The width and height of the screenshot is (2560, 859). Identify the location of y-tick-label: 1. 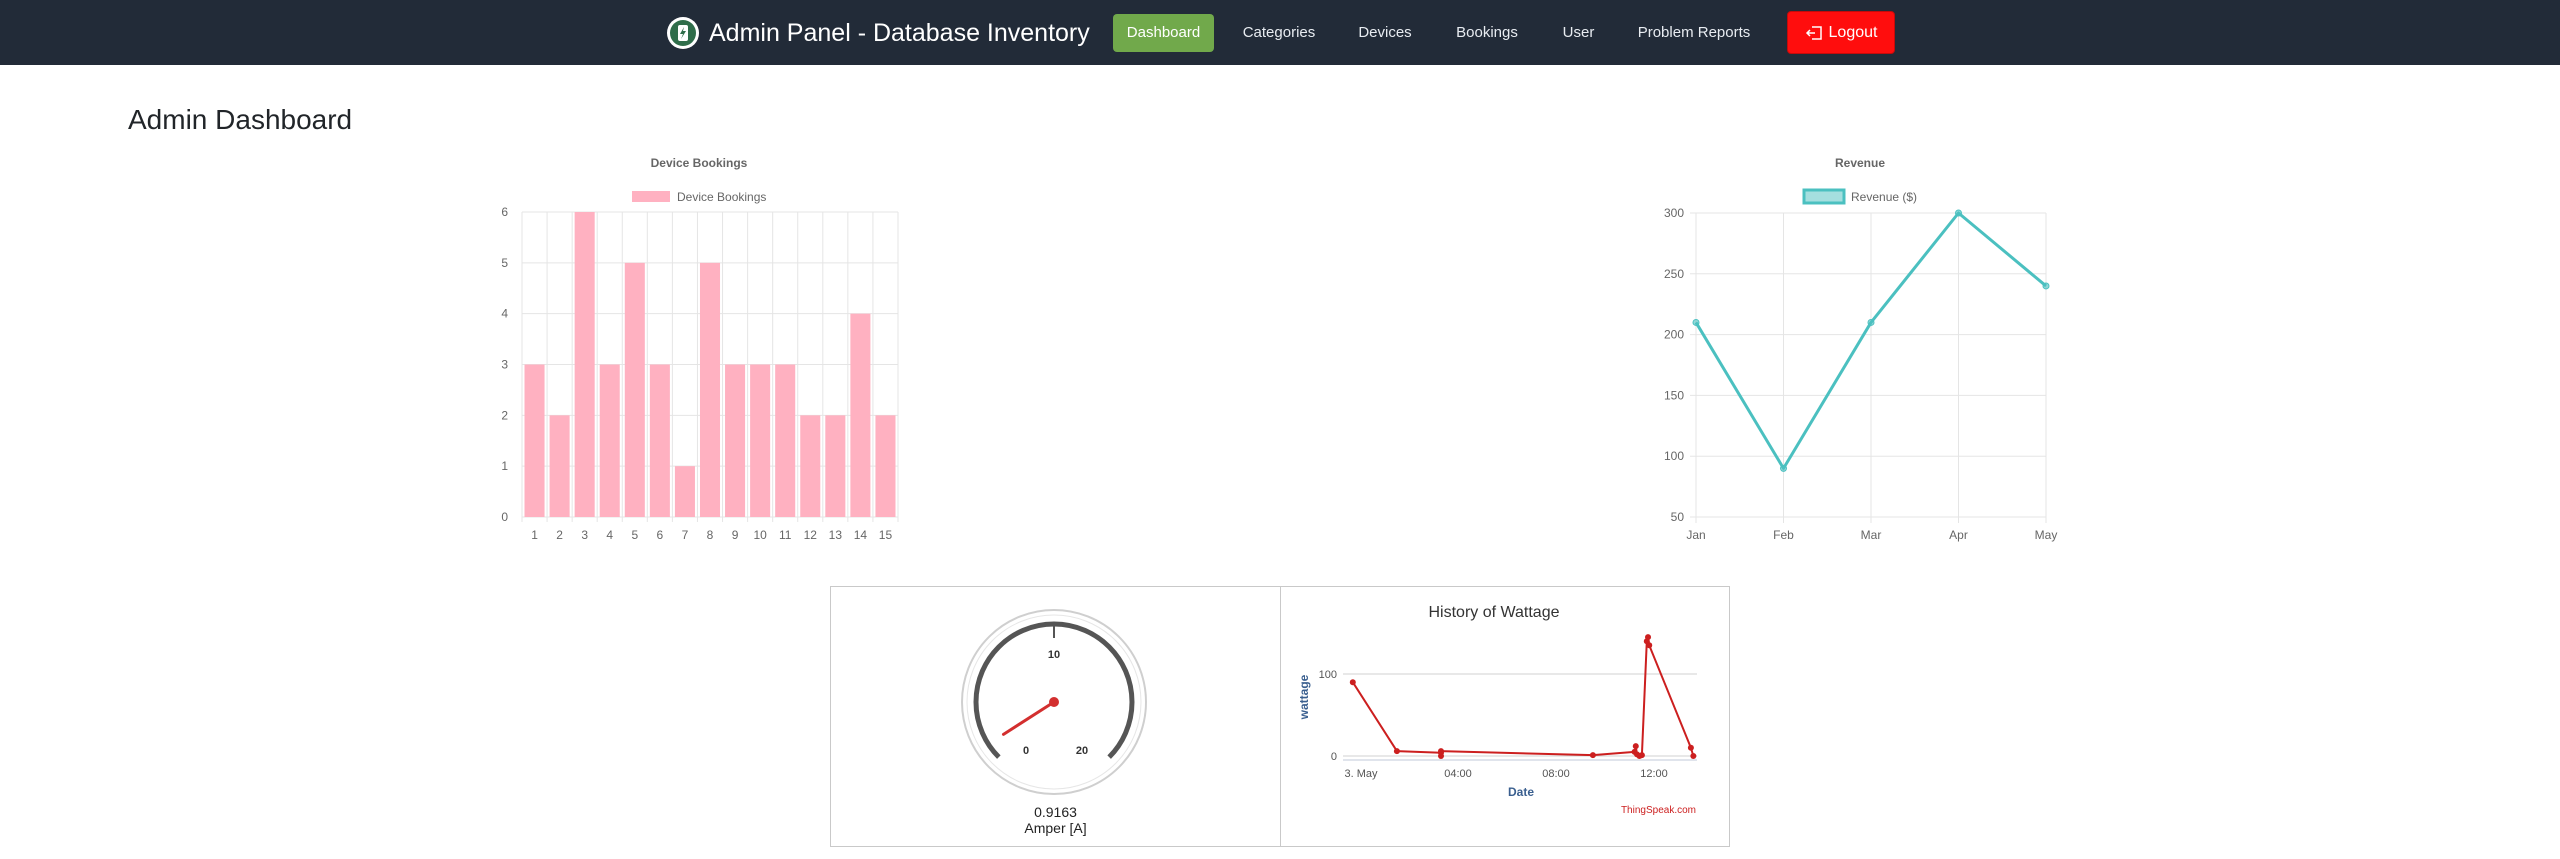
(504, 466).